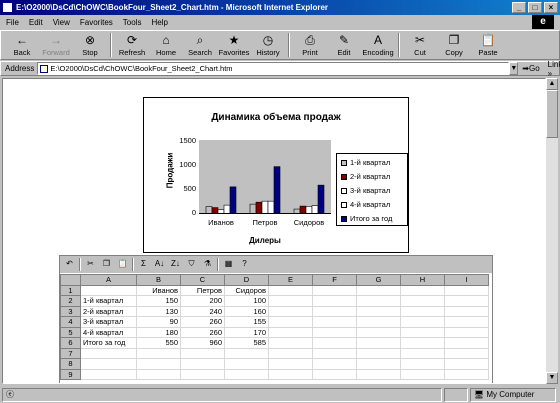 The width and height of the screenshot is (560, 403). I want to click on vertical-scrollbar: ▲ ▼, so click(552, 231).